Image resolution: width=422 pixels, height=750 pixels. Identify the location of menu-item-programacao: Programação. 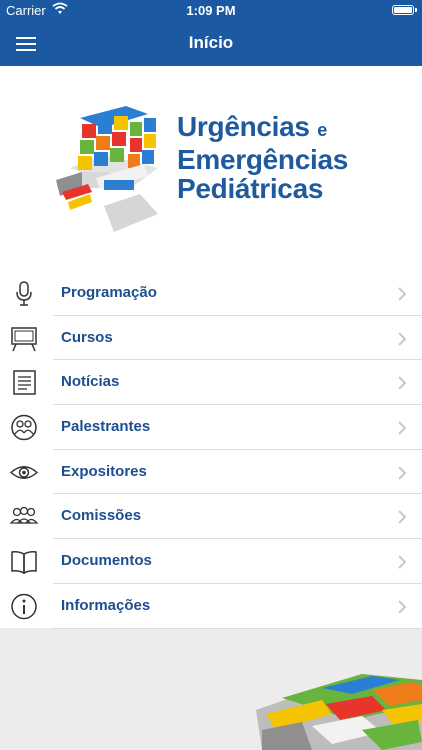
(211, 293).